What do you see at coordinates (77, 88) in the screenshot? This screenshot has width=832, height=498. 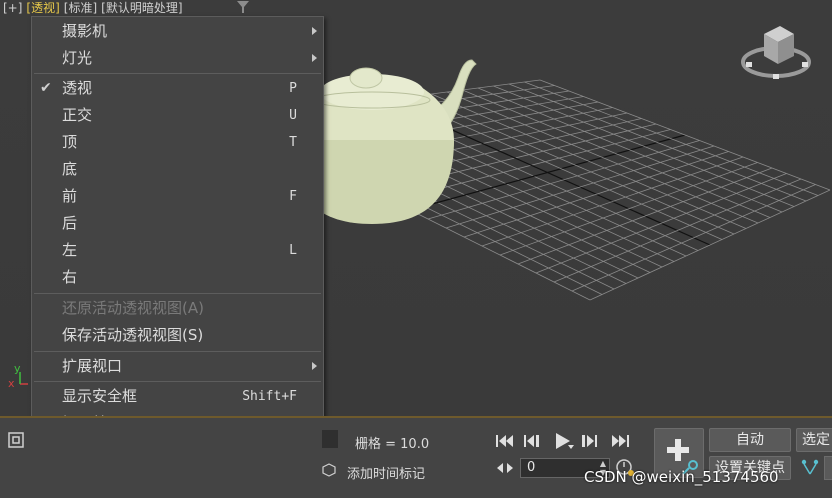 I see `menu-item-label: 透视` at bounding box center [77, 88].